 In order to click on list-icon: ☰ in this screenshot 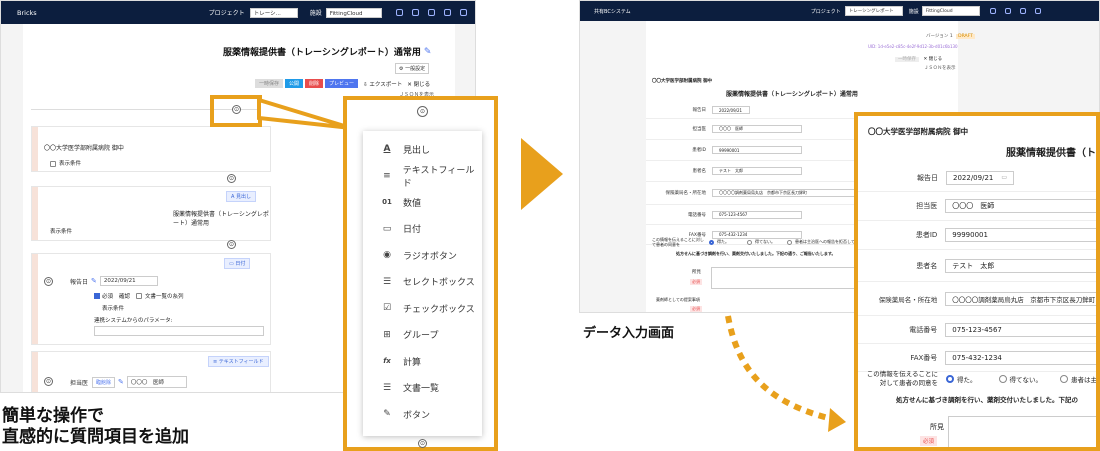, I will do `click(387, 387)`.